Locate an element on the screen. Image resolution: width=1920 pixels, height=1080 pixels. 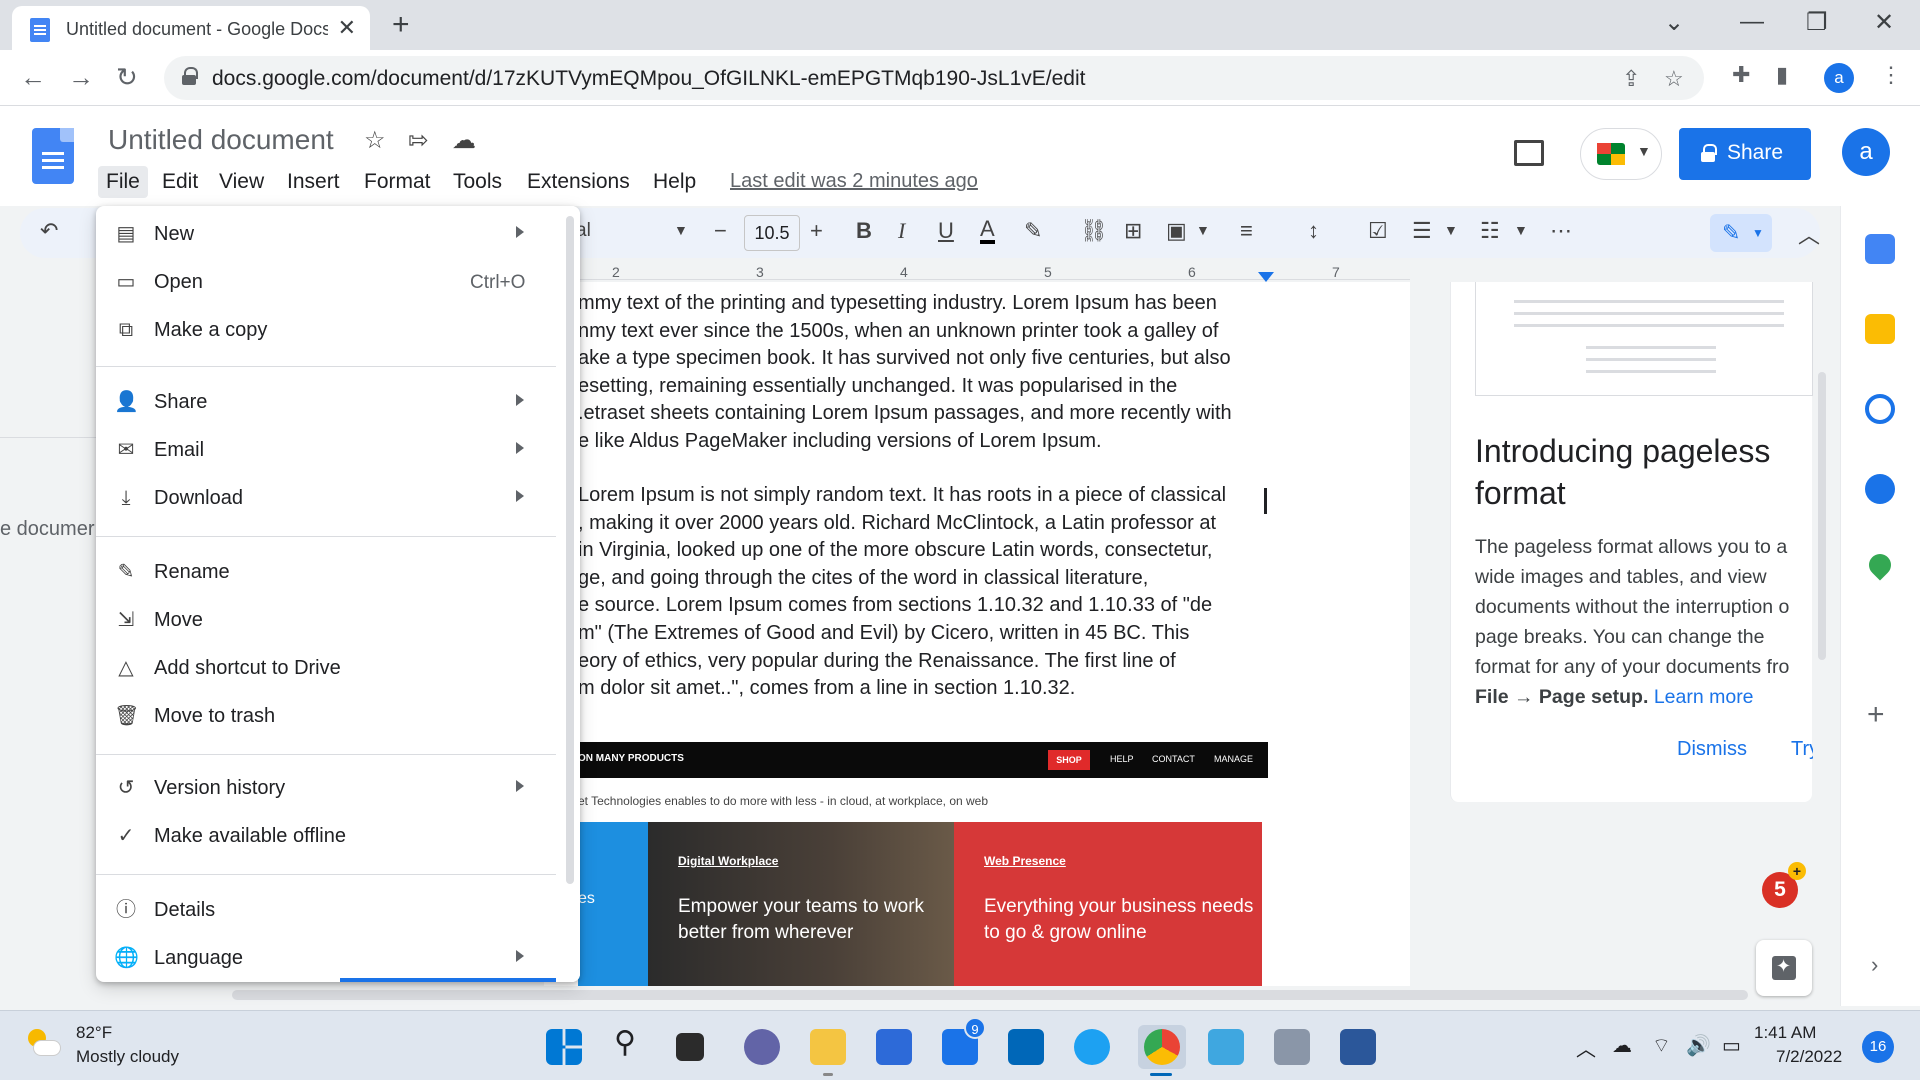
clock-time: 1:41 AM is located at coordinates (1785, 1033).